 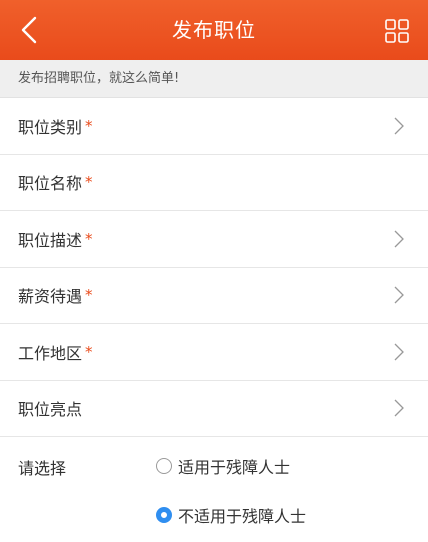 I want to click on option-not-suitable-disabled: 不适用于残障人士, so click(x=231, y=515).